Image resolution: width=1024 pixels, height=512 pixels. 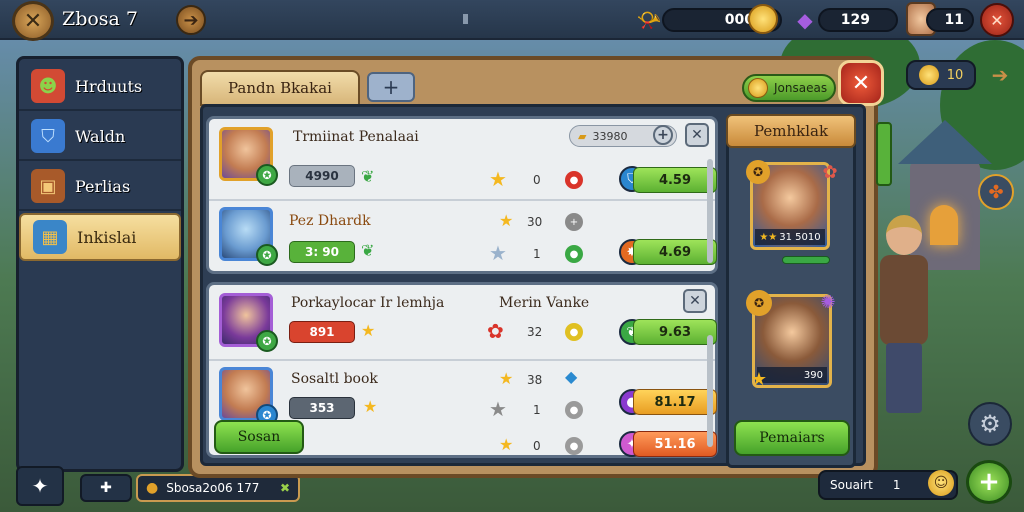 What do you see at coordinates (465, 19) in the screenshot?
I see `divider` at bounding box center [465, 19].